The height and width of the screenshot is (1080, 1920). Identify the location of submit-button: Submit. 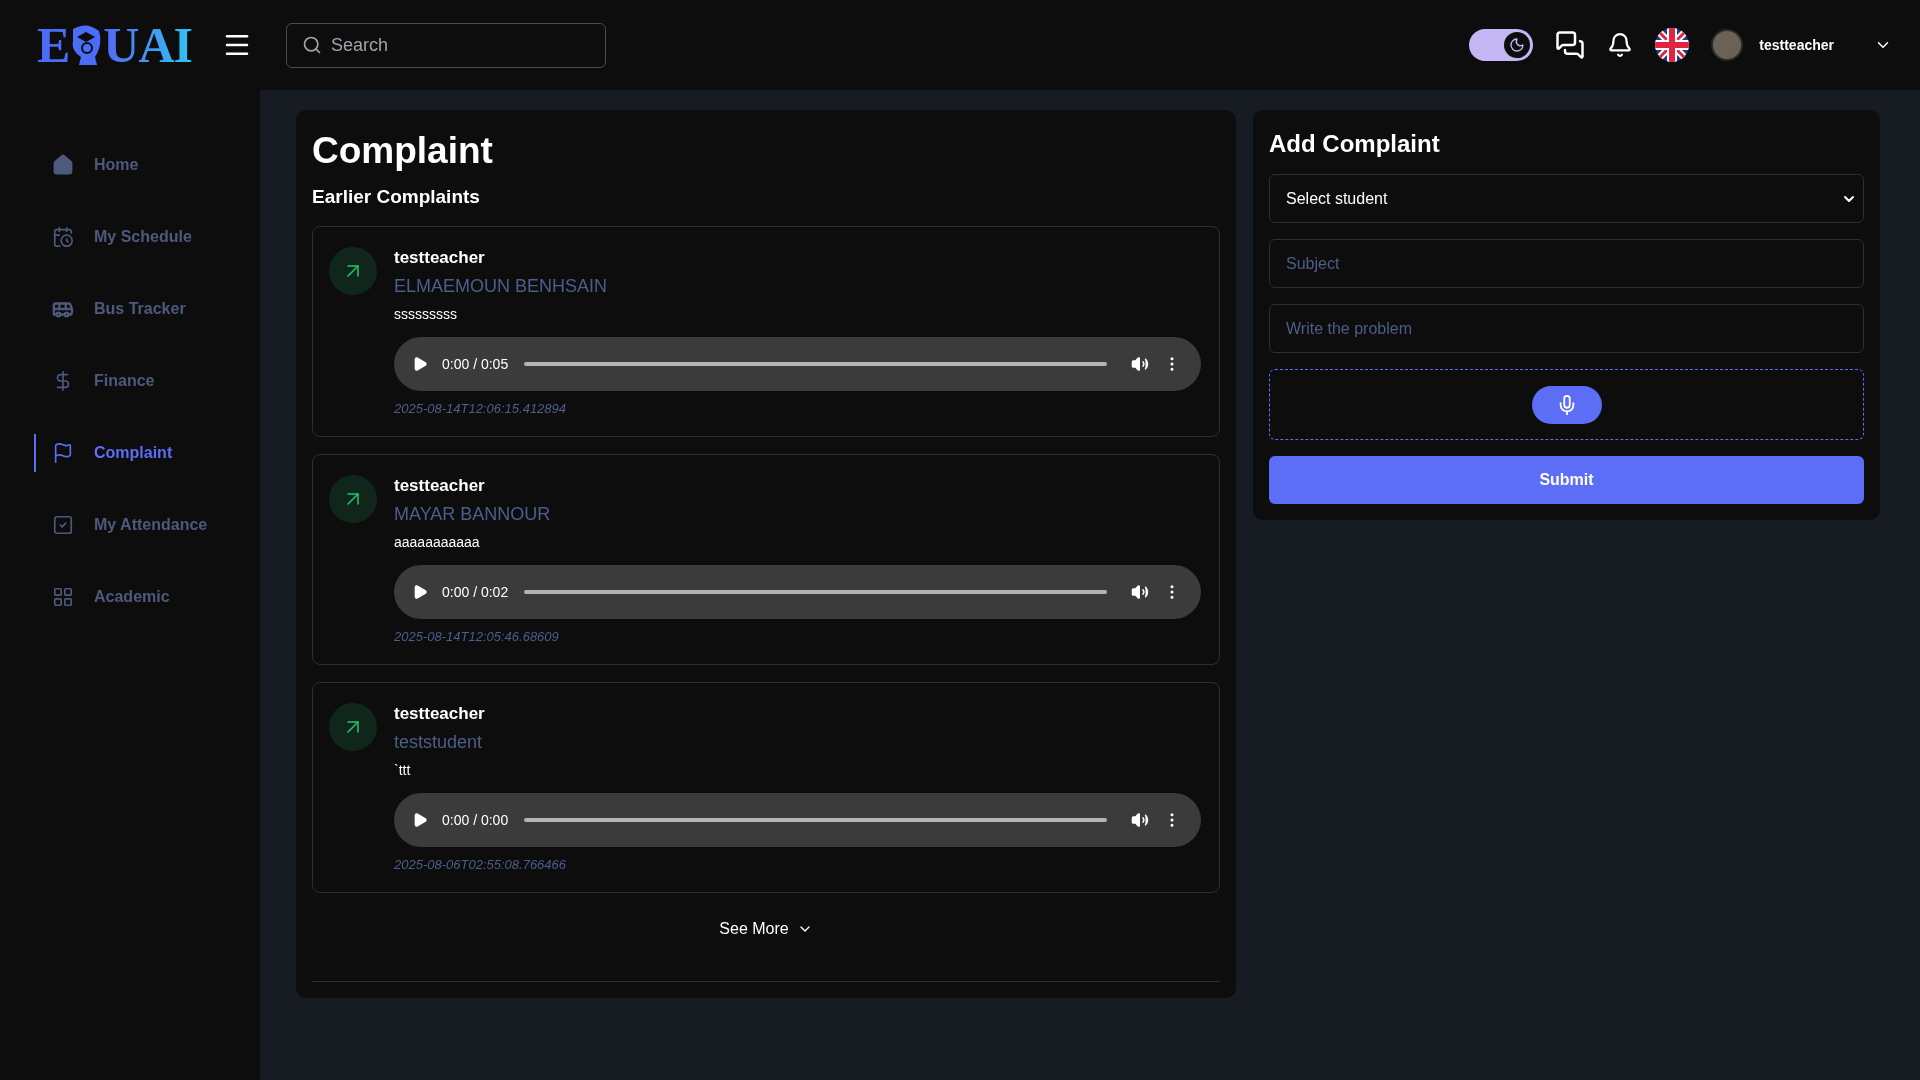
(1566, 480).